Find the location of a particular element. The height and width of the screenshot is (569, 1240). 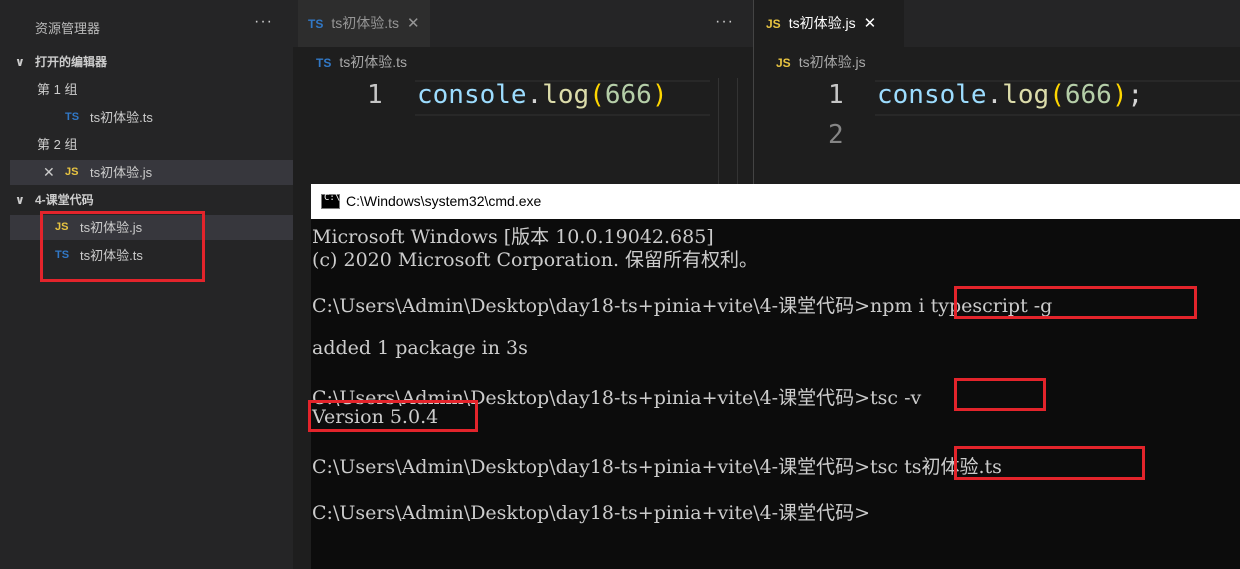

tab-ts: TS ts初体验.ts ✕ is located at coordinates (364, 23).